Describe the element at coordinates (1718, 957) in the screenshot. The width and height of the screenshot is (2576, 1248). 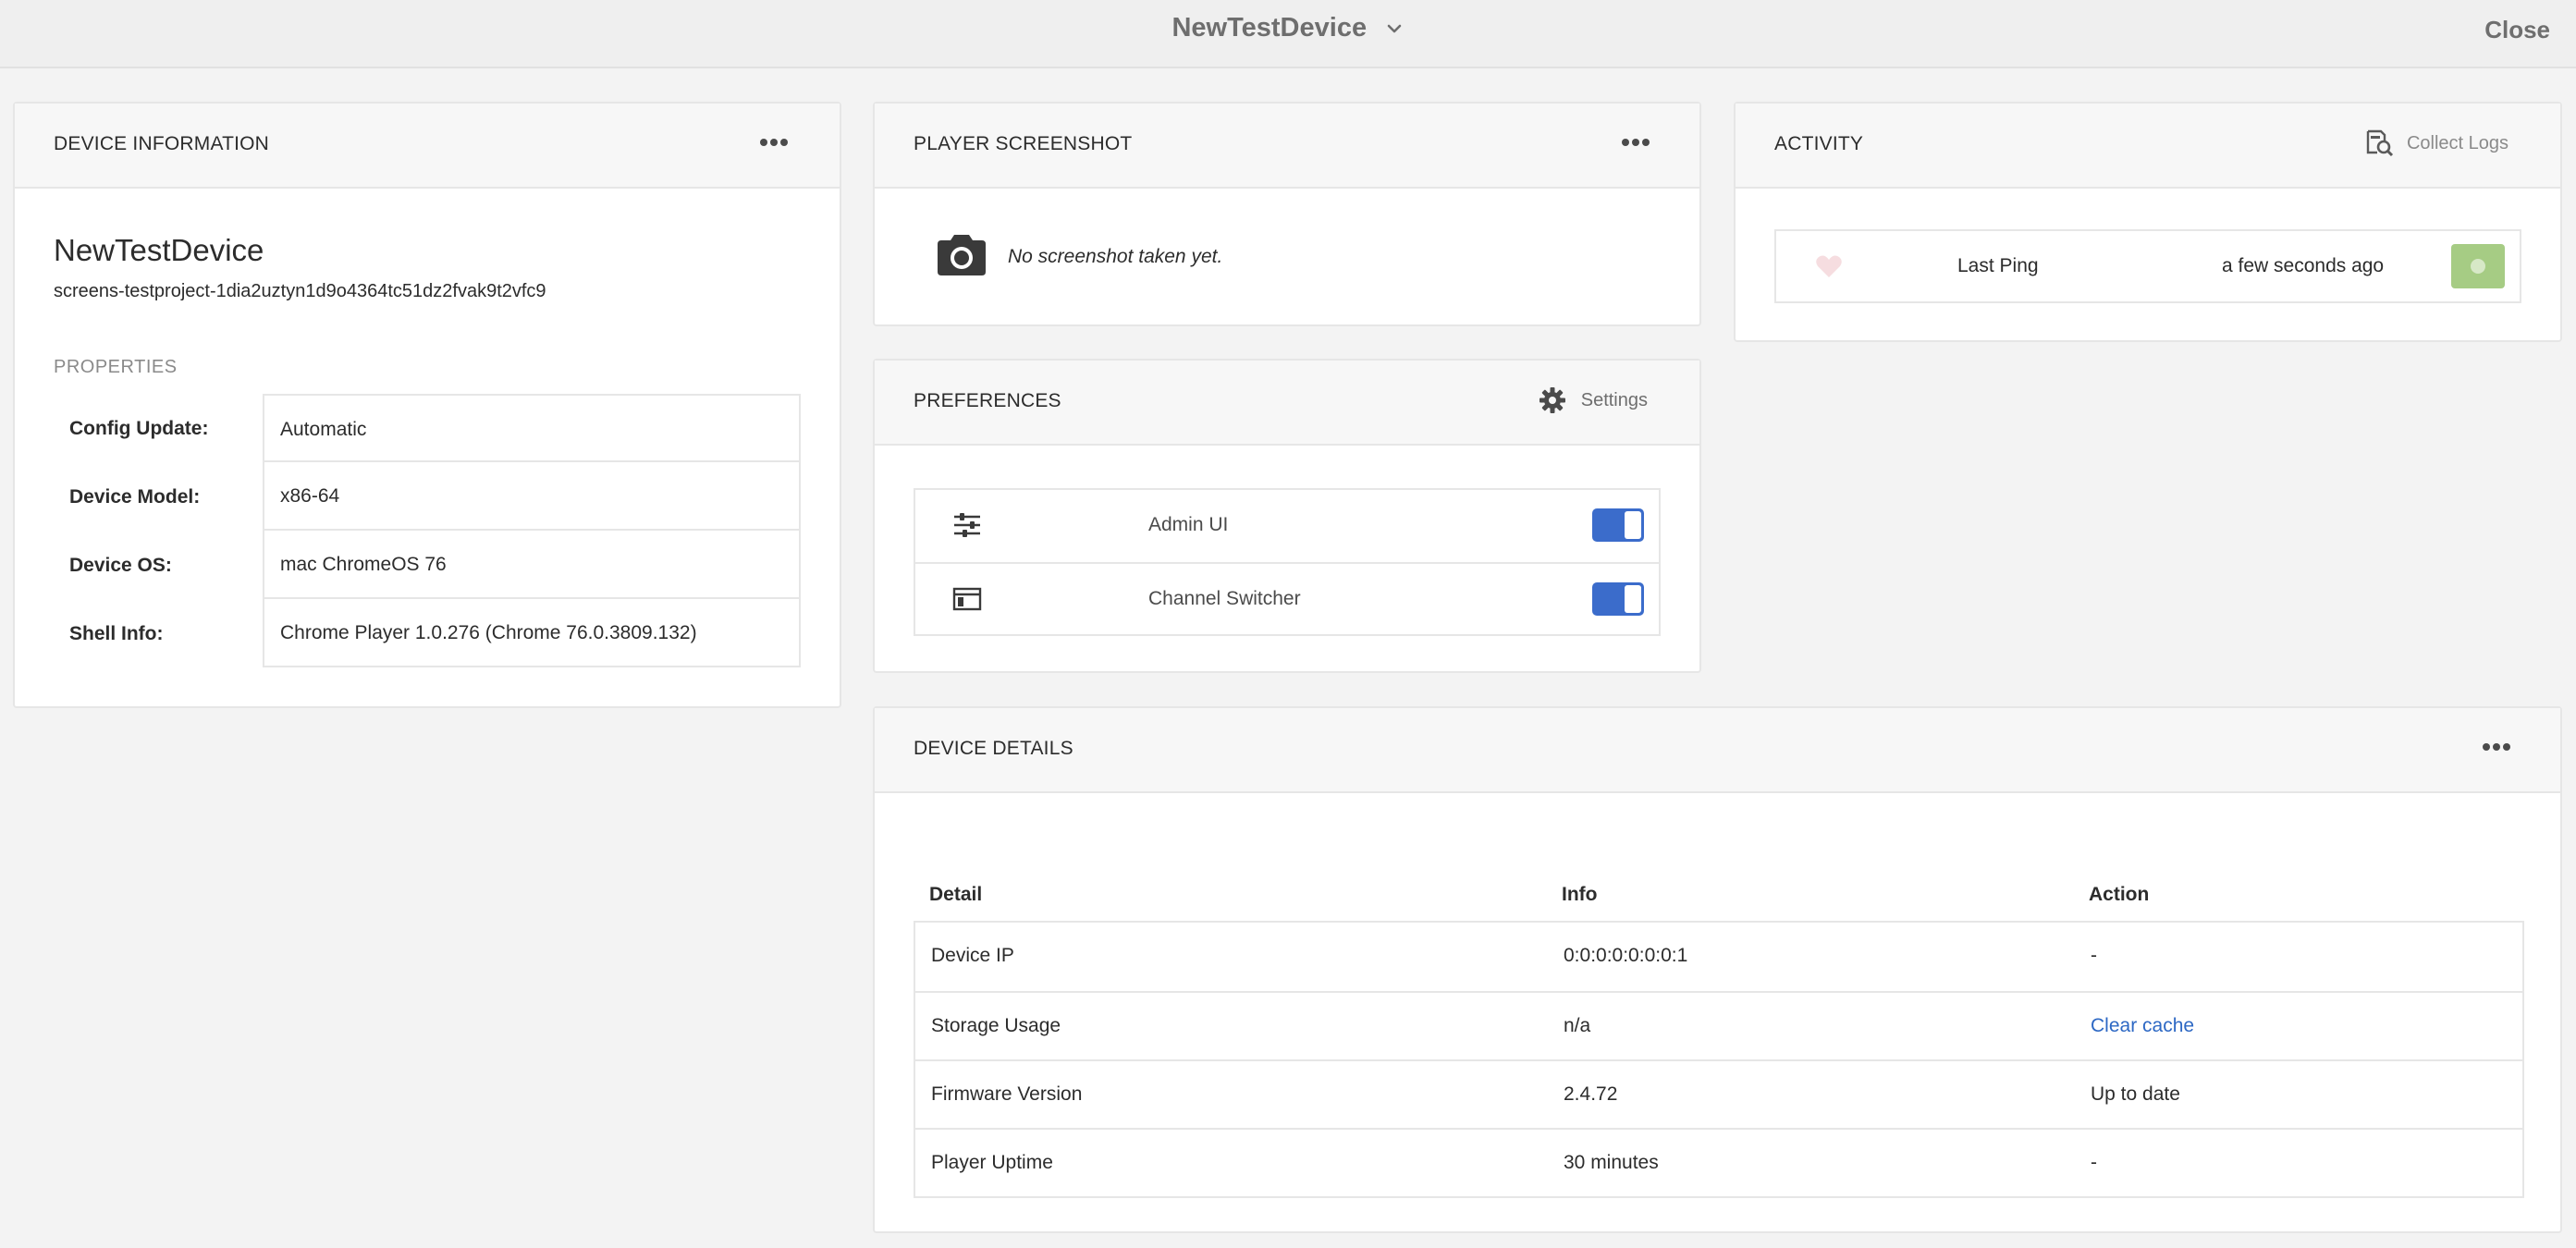
I see `table-row: Device IP 0:0:0:0:0:0:0:1 -` at that location.